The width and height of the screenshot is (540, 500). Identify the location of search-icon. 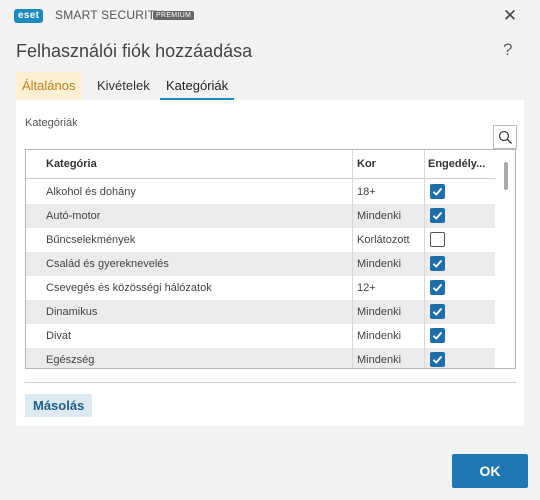
(505, 137).